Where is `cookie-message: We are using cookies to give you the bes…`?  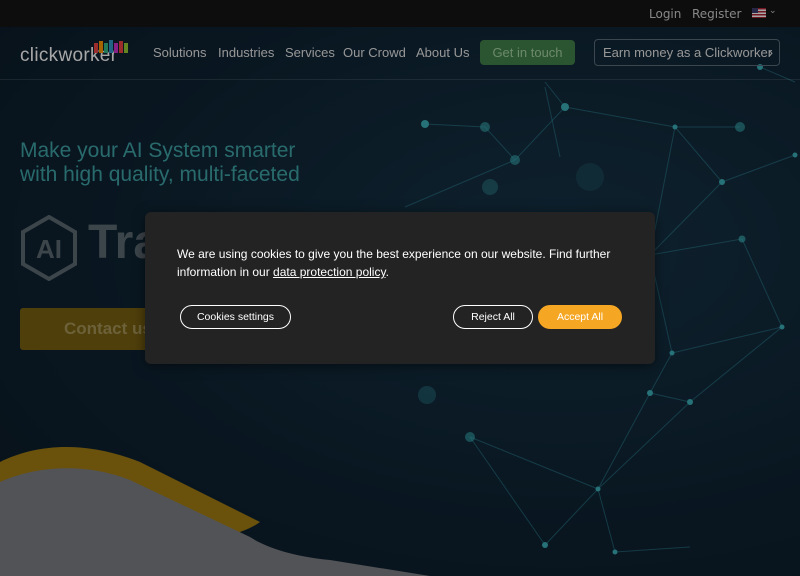 cookie-message: We are using cookies to give you the bes… is located at coordinates (397, 263).